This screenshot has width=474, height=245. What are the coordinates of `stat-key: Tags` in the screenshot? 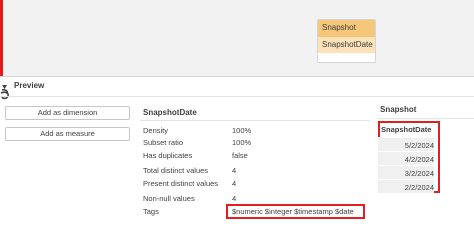 It's located at (151, 211).